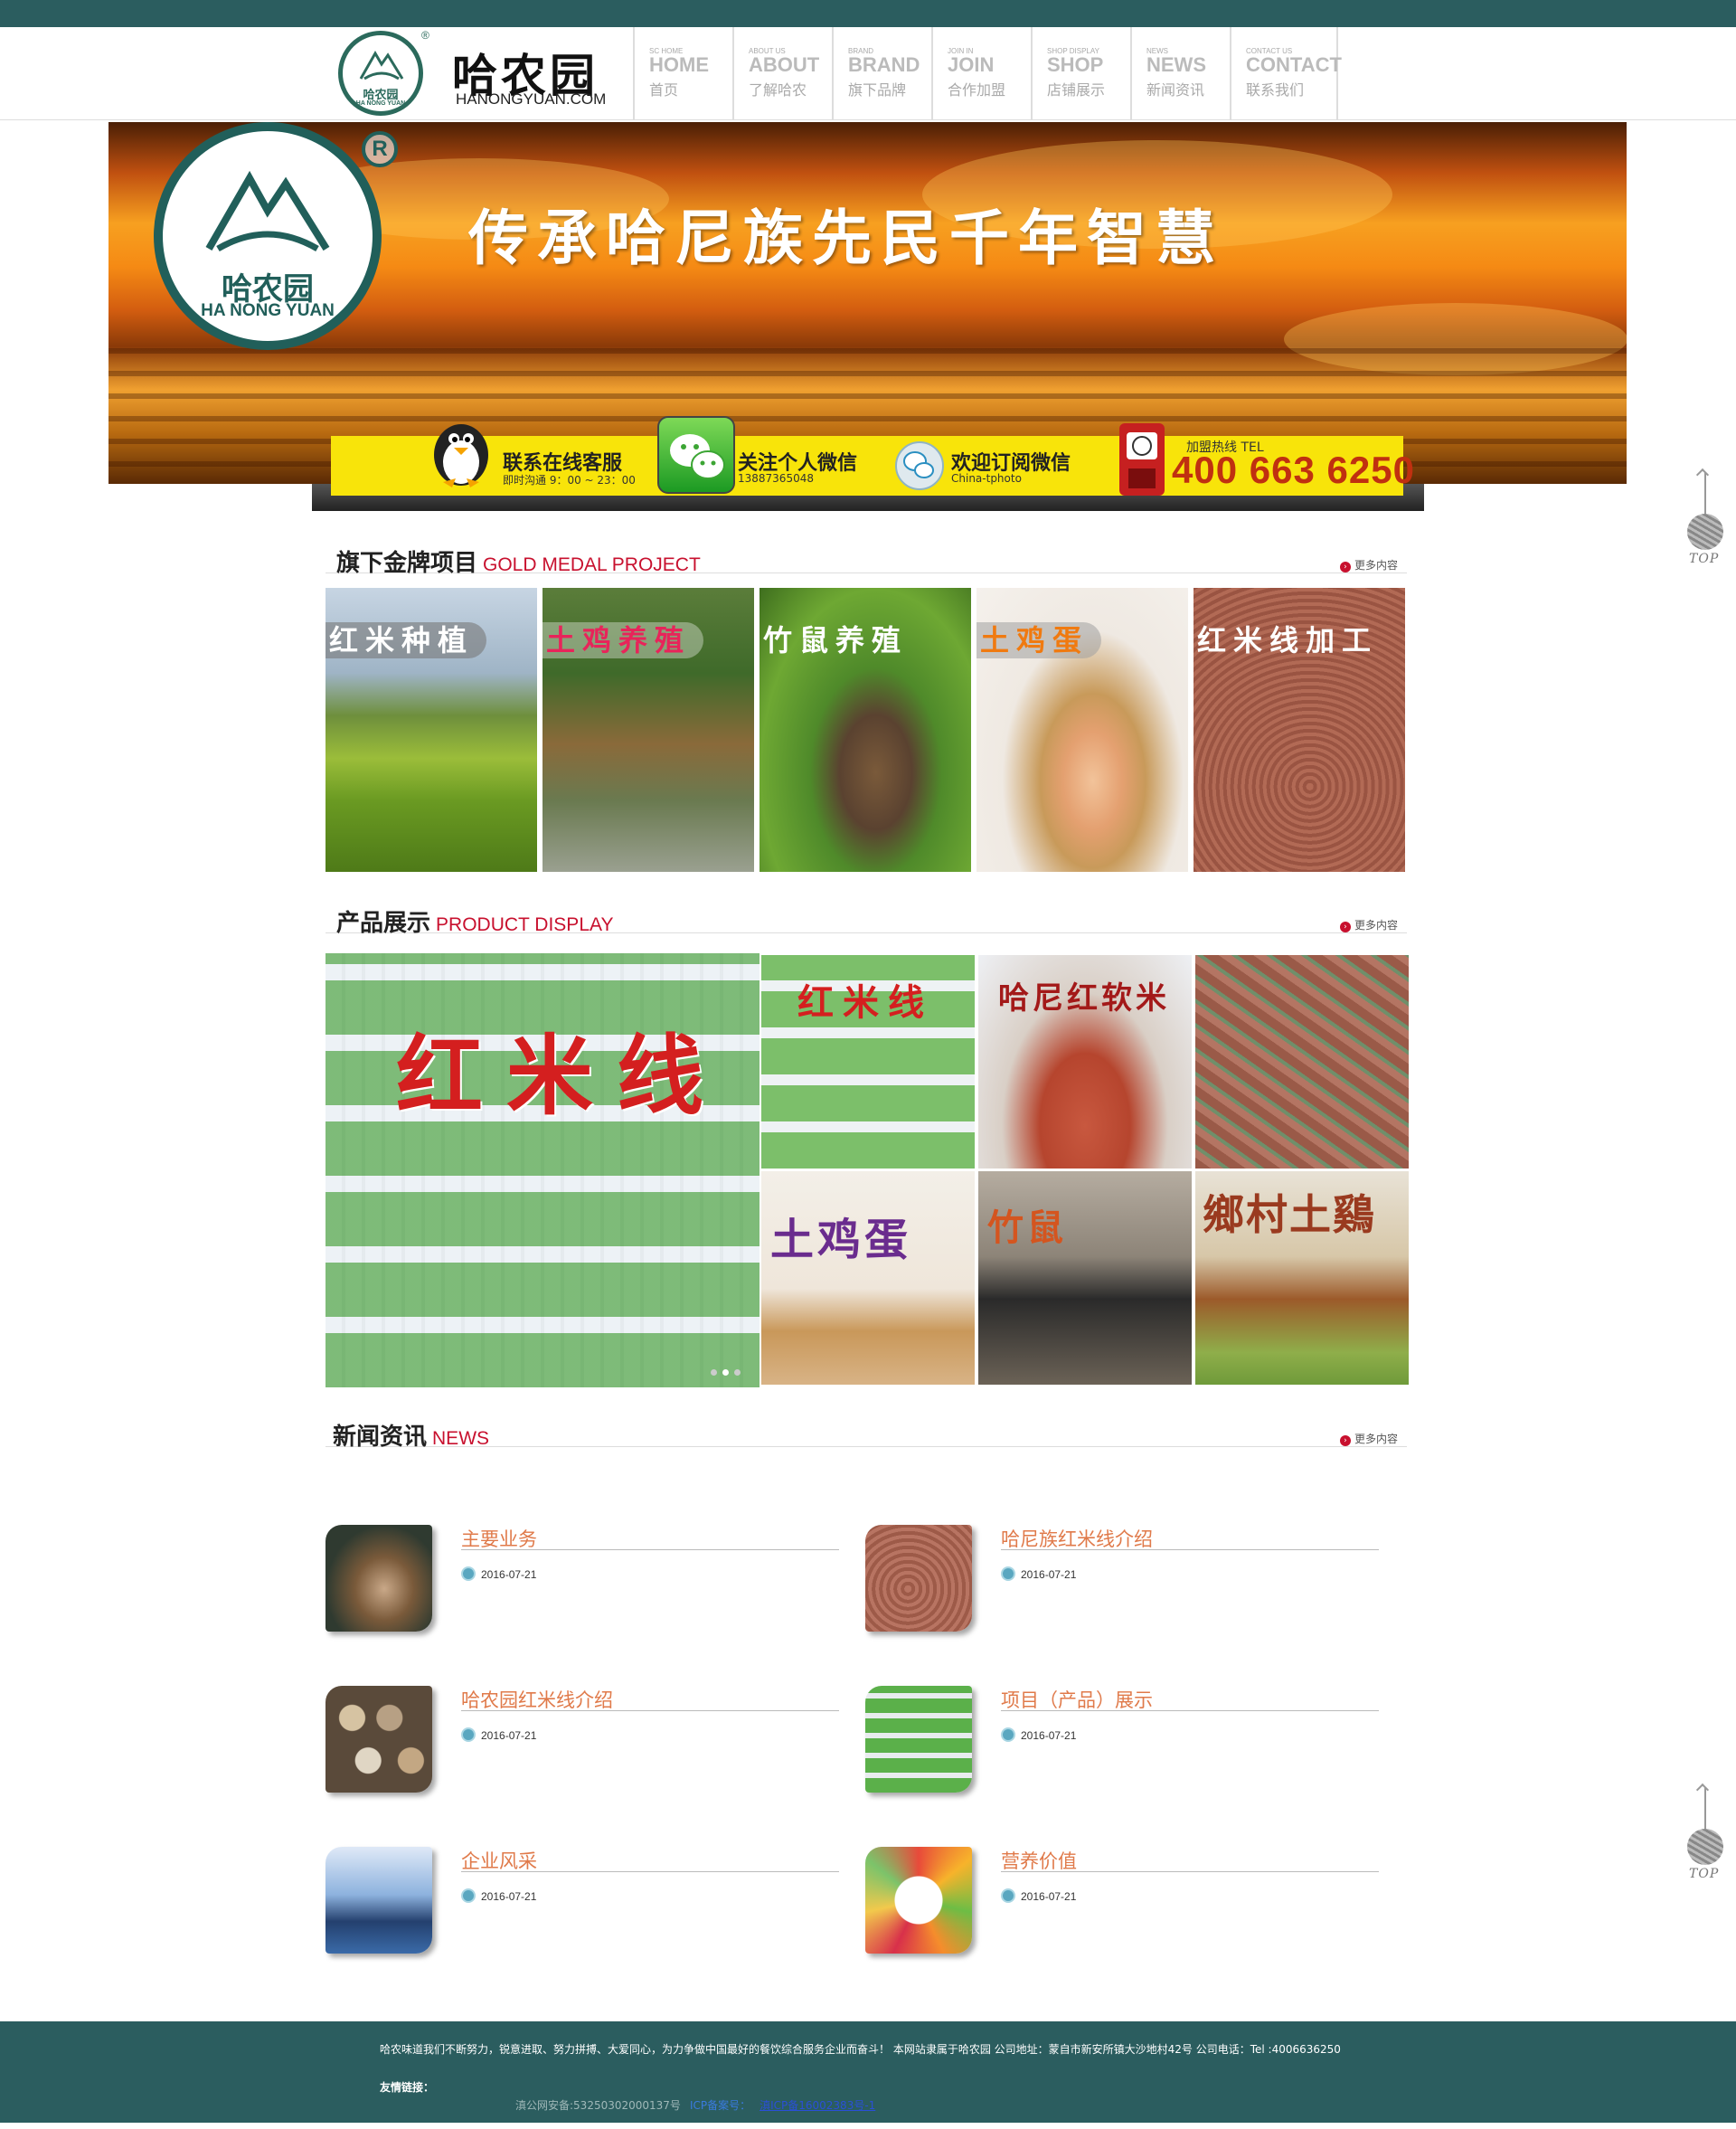  I want to click on nav-contact: CONTACT US CONTACT 联系我们, so click(1286, 74).